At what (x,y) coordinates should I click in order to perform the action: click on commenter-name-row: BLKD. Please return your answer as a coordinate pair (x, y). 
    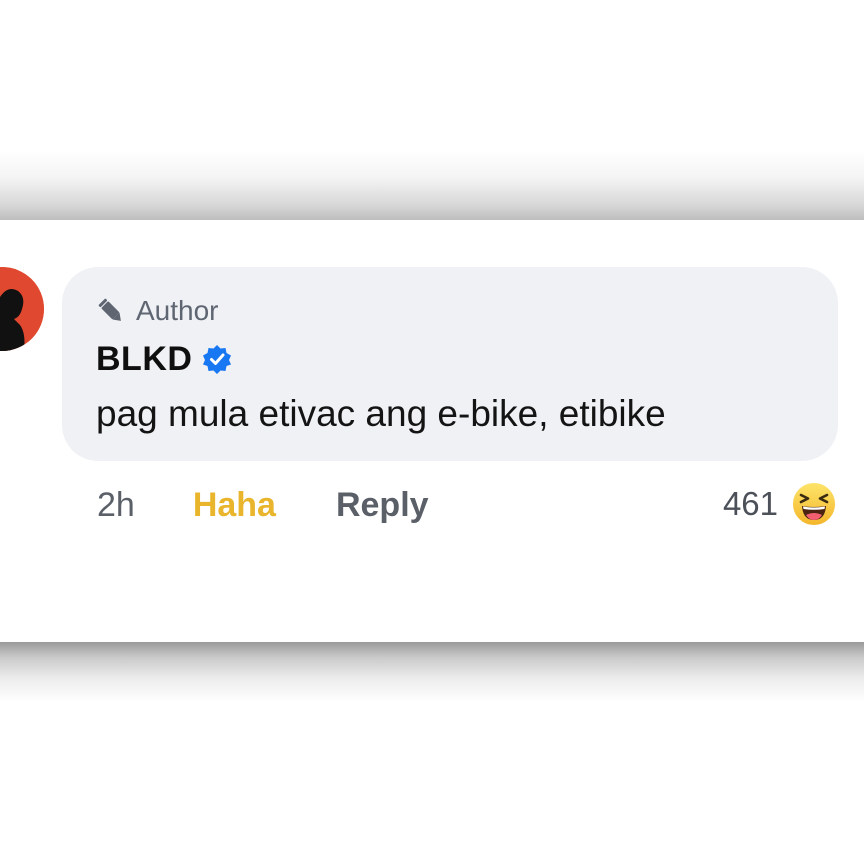
    Looking at the image, I should click on (164, 359).